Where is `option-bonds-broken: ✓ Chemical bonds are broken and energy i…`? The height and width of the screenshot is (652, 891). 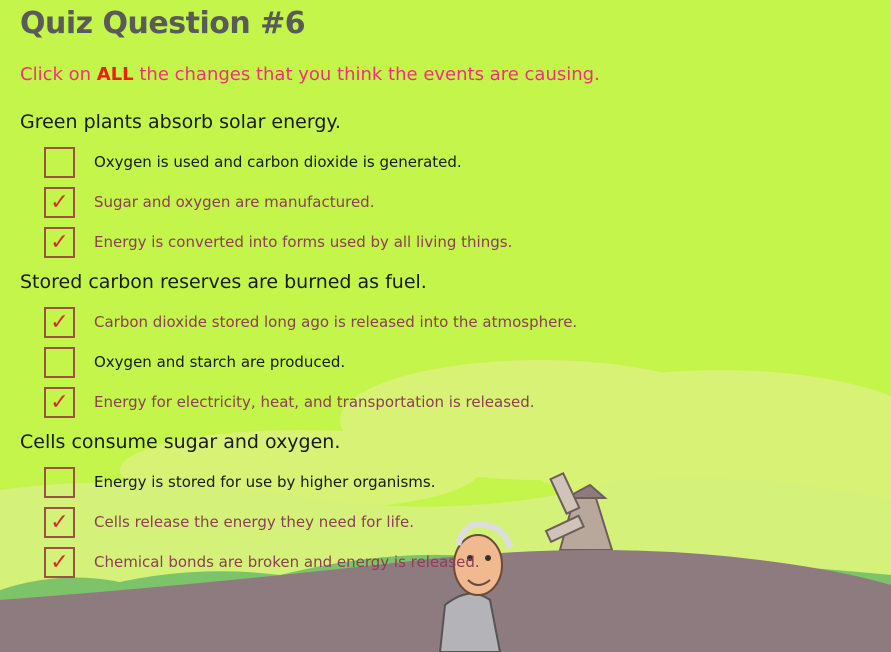 option-bonds-broken: ✓ Chemical bonds are broken and energy i… is located at coordinates (262, 562).